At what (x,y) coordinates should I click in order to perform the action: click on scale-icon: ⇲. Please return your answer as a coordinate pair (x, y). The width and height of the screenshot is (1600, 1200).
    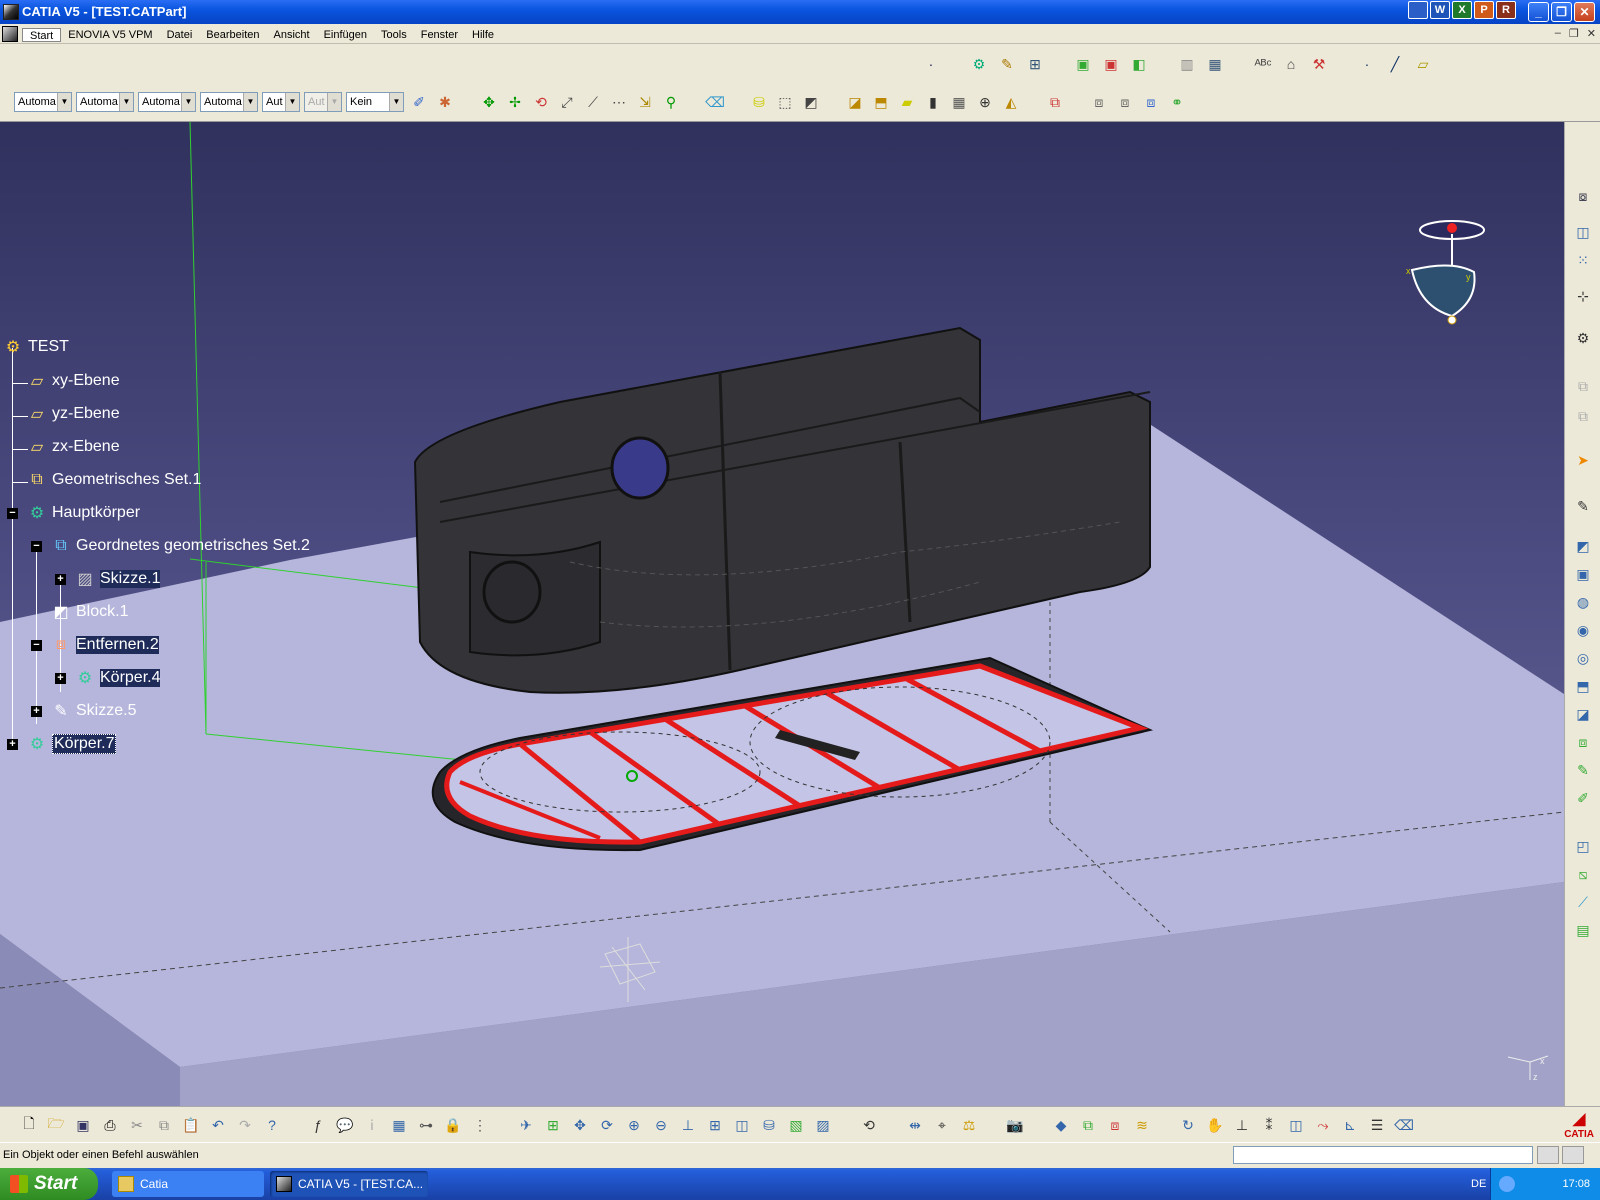
    Looking at the image, I should click on (645, 102).